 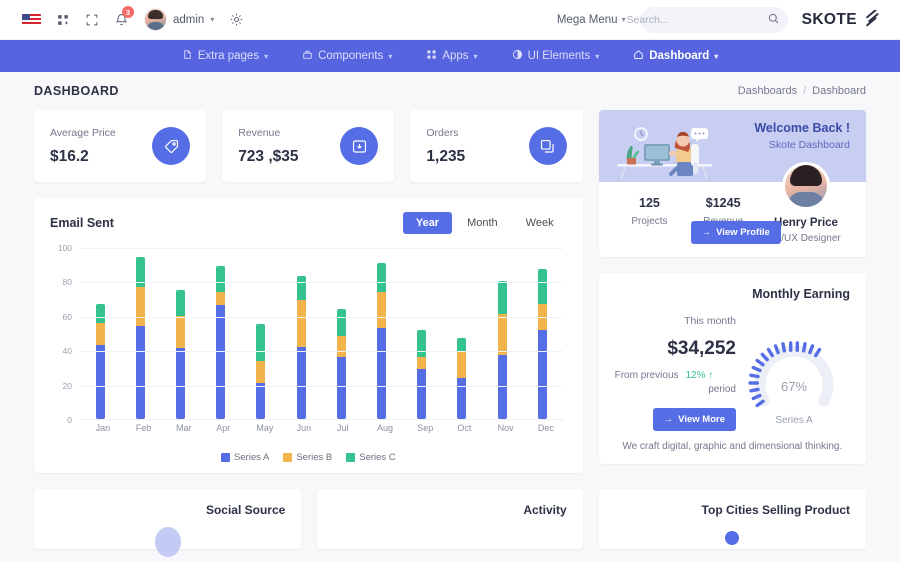 I want to click on header-right-group: SKOTE ▾ Mega Menu, so click(x=719, y=19).